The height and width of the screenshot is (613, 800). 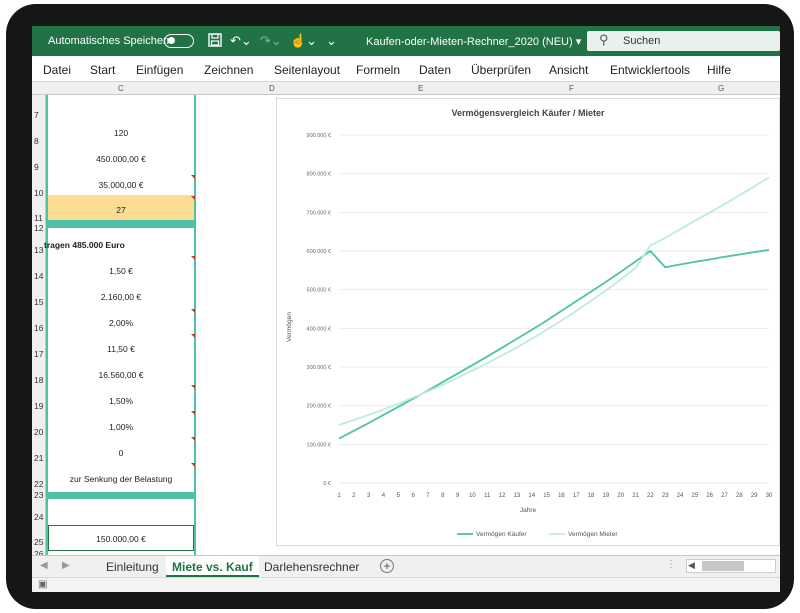 What do you see at coordinates (38, 458) in the screenshot?
I see `row-header: 21` at bounding box center [38, 458].